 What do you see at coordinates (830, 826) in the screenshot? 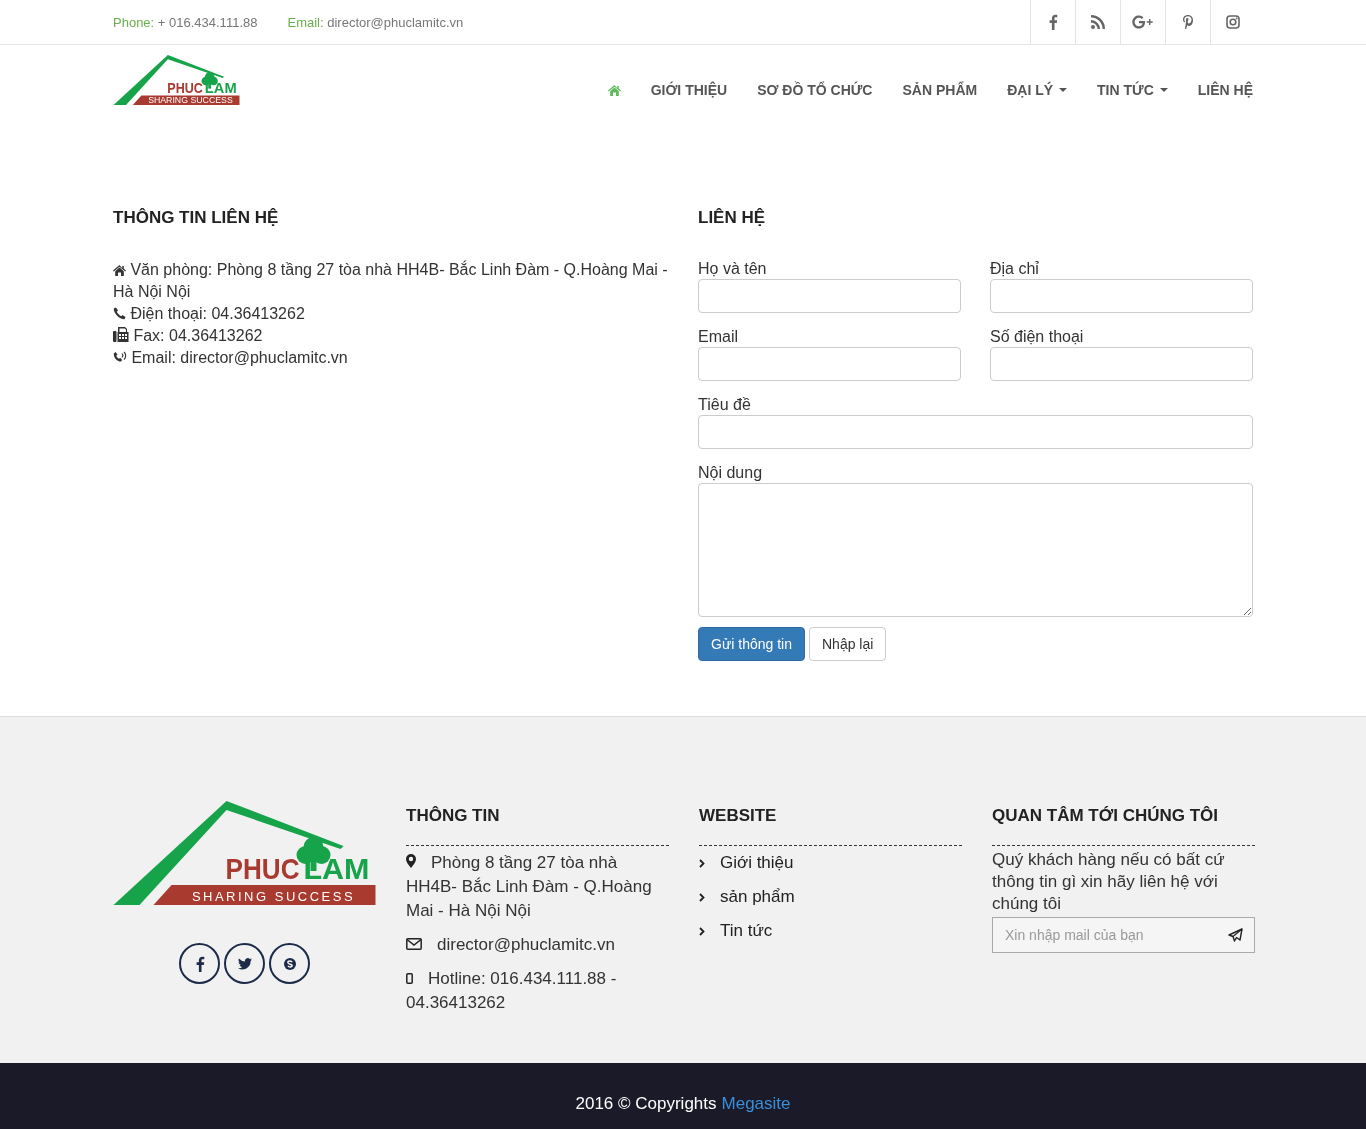
I see `footer-heading: WEBSITE` at bounding box center [830, 826].